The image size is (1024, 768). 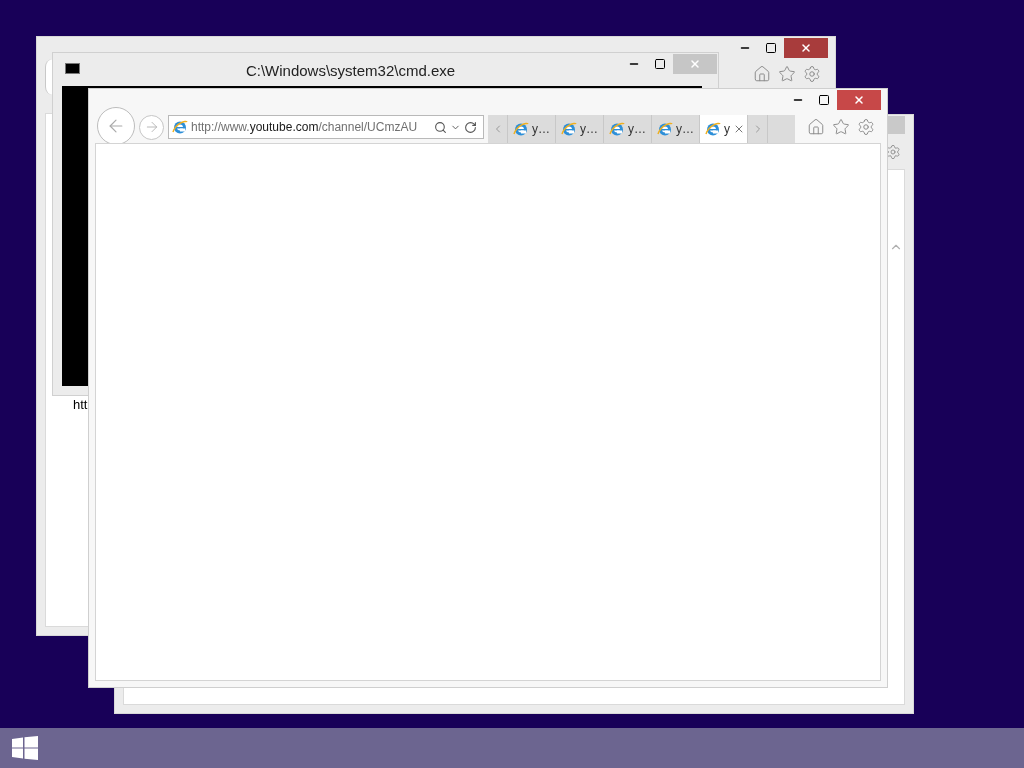 I want to click on address-text: http://www.youtube.com/channel/UCmzAU, so click(x=305, y=127).